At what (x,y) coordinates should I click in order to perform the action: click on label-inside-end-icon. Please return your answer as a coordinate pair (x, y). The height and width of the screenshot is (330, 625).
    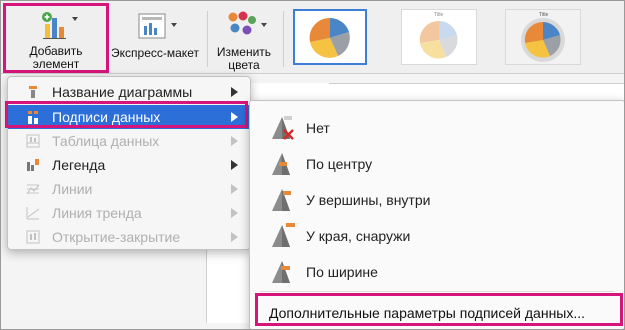
    Looking at the image, I should click on (281, 200).